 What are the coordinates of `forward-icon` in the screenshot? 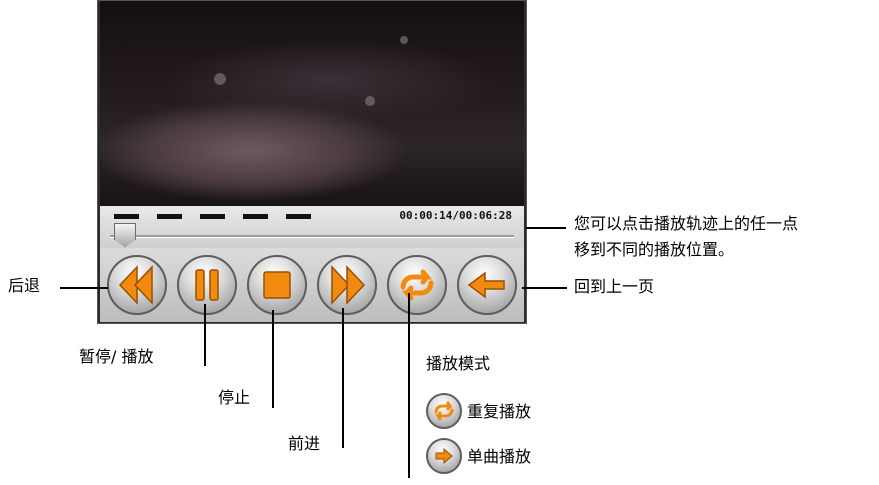 It's located at (348, 285).